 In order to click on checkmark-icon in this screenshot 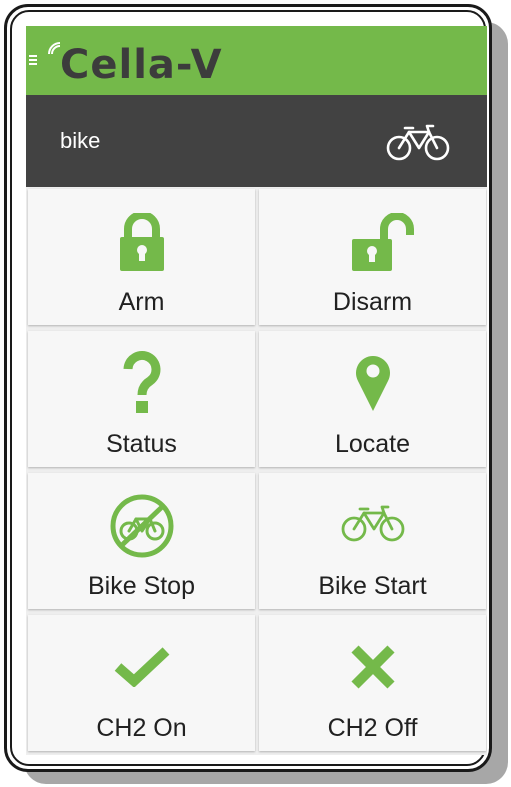, I will do `click(141, 667)`.